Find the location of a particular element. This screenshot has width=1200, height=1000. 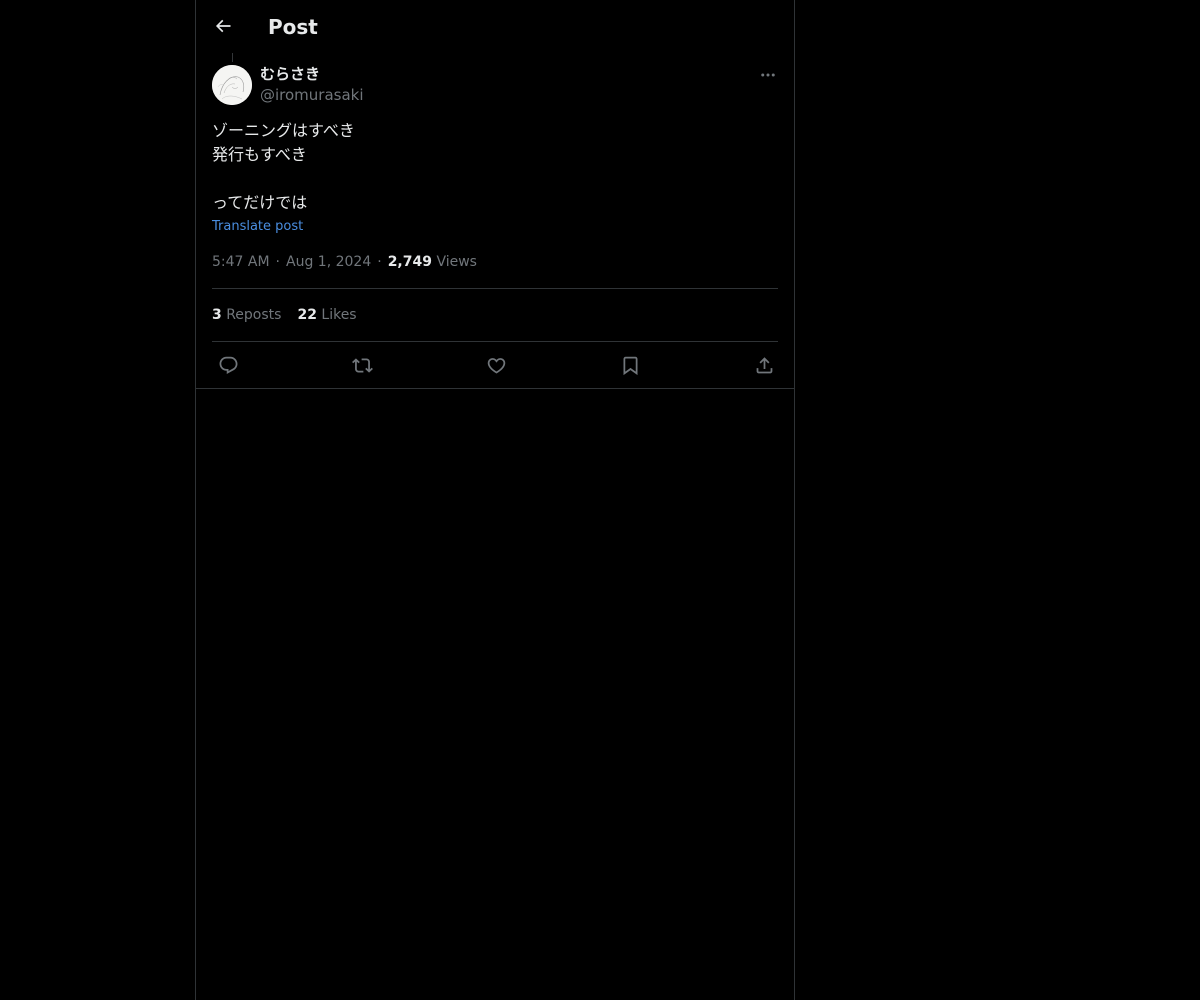

post-time: 5:47 AM is located at coordinates (241, 262).